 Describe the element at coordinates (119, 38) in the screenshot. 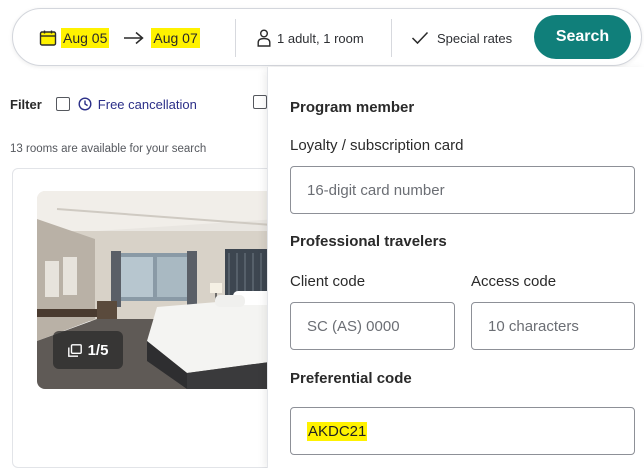

I see `date-range: Aug 05 Aug 07` at that location.